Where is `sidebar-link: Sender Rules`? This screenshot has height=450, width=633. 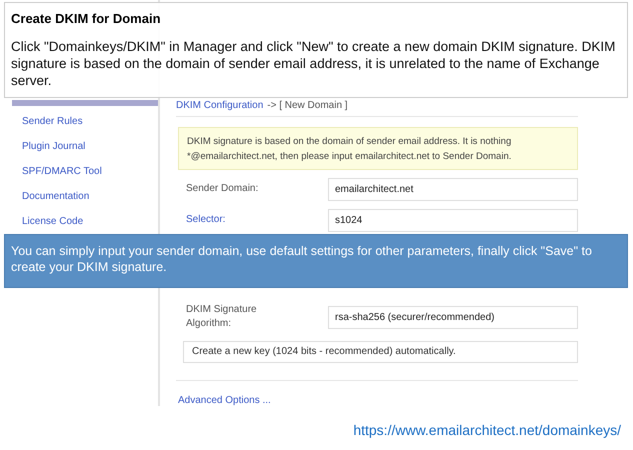 sidebar-link: Sender Rules is located at coordinates (52, 121).